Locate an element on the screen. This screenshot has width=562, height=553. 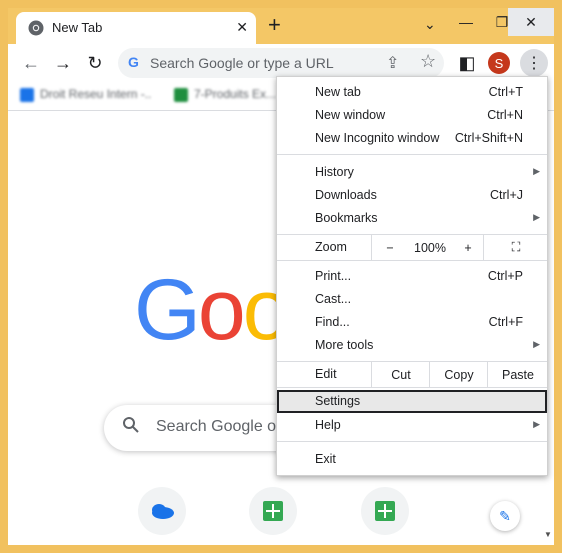
menu-edit-row: Edit Cut Copy Paste is located at coordinates (412, 374).